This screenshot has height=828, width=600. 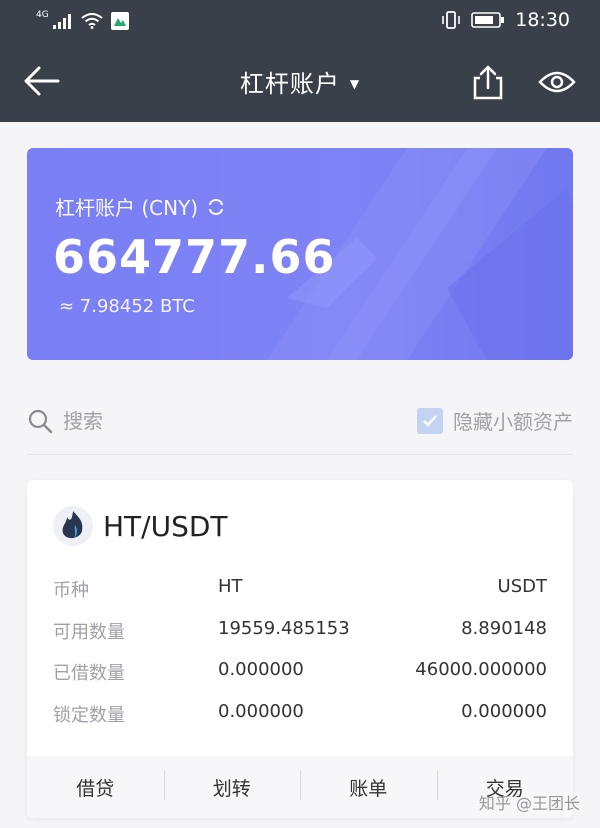 I want to click on borrow-button: 借贷, so click(x=95, y=787).